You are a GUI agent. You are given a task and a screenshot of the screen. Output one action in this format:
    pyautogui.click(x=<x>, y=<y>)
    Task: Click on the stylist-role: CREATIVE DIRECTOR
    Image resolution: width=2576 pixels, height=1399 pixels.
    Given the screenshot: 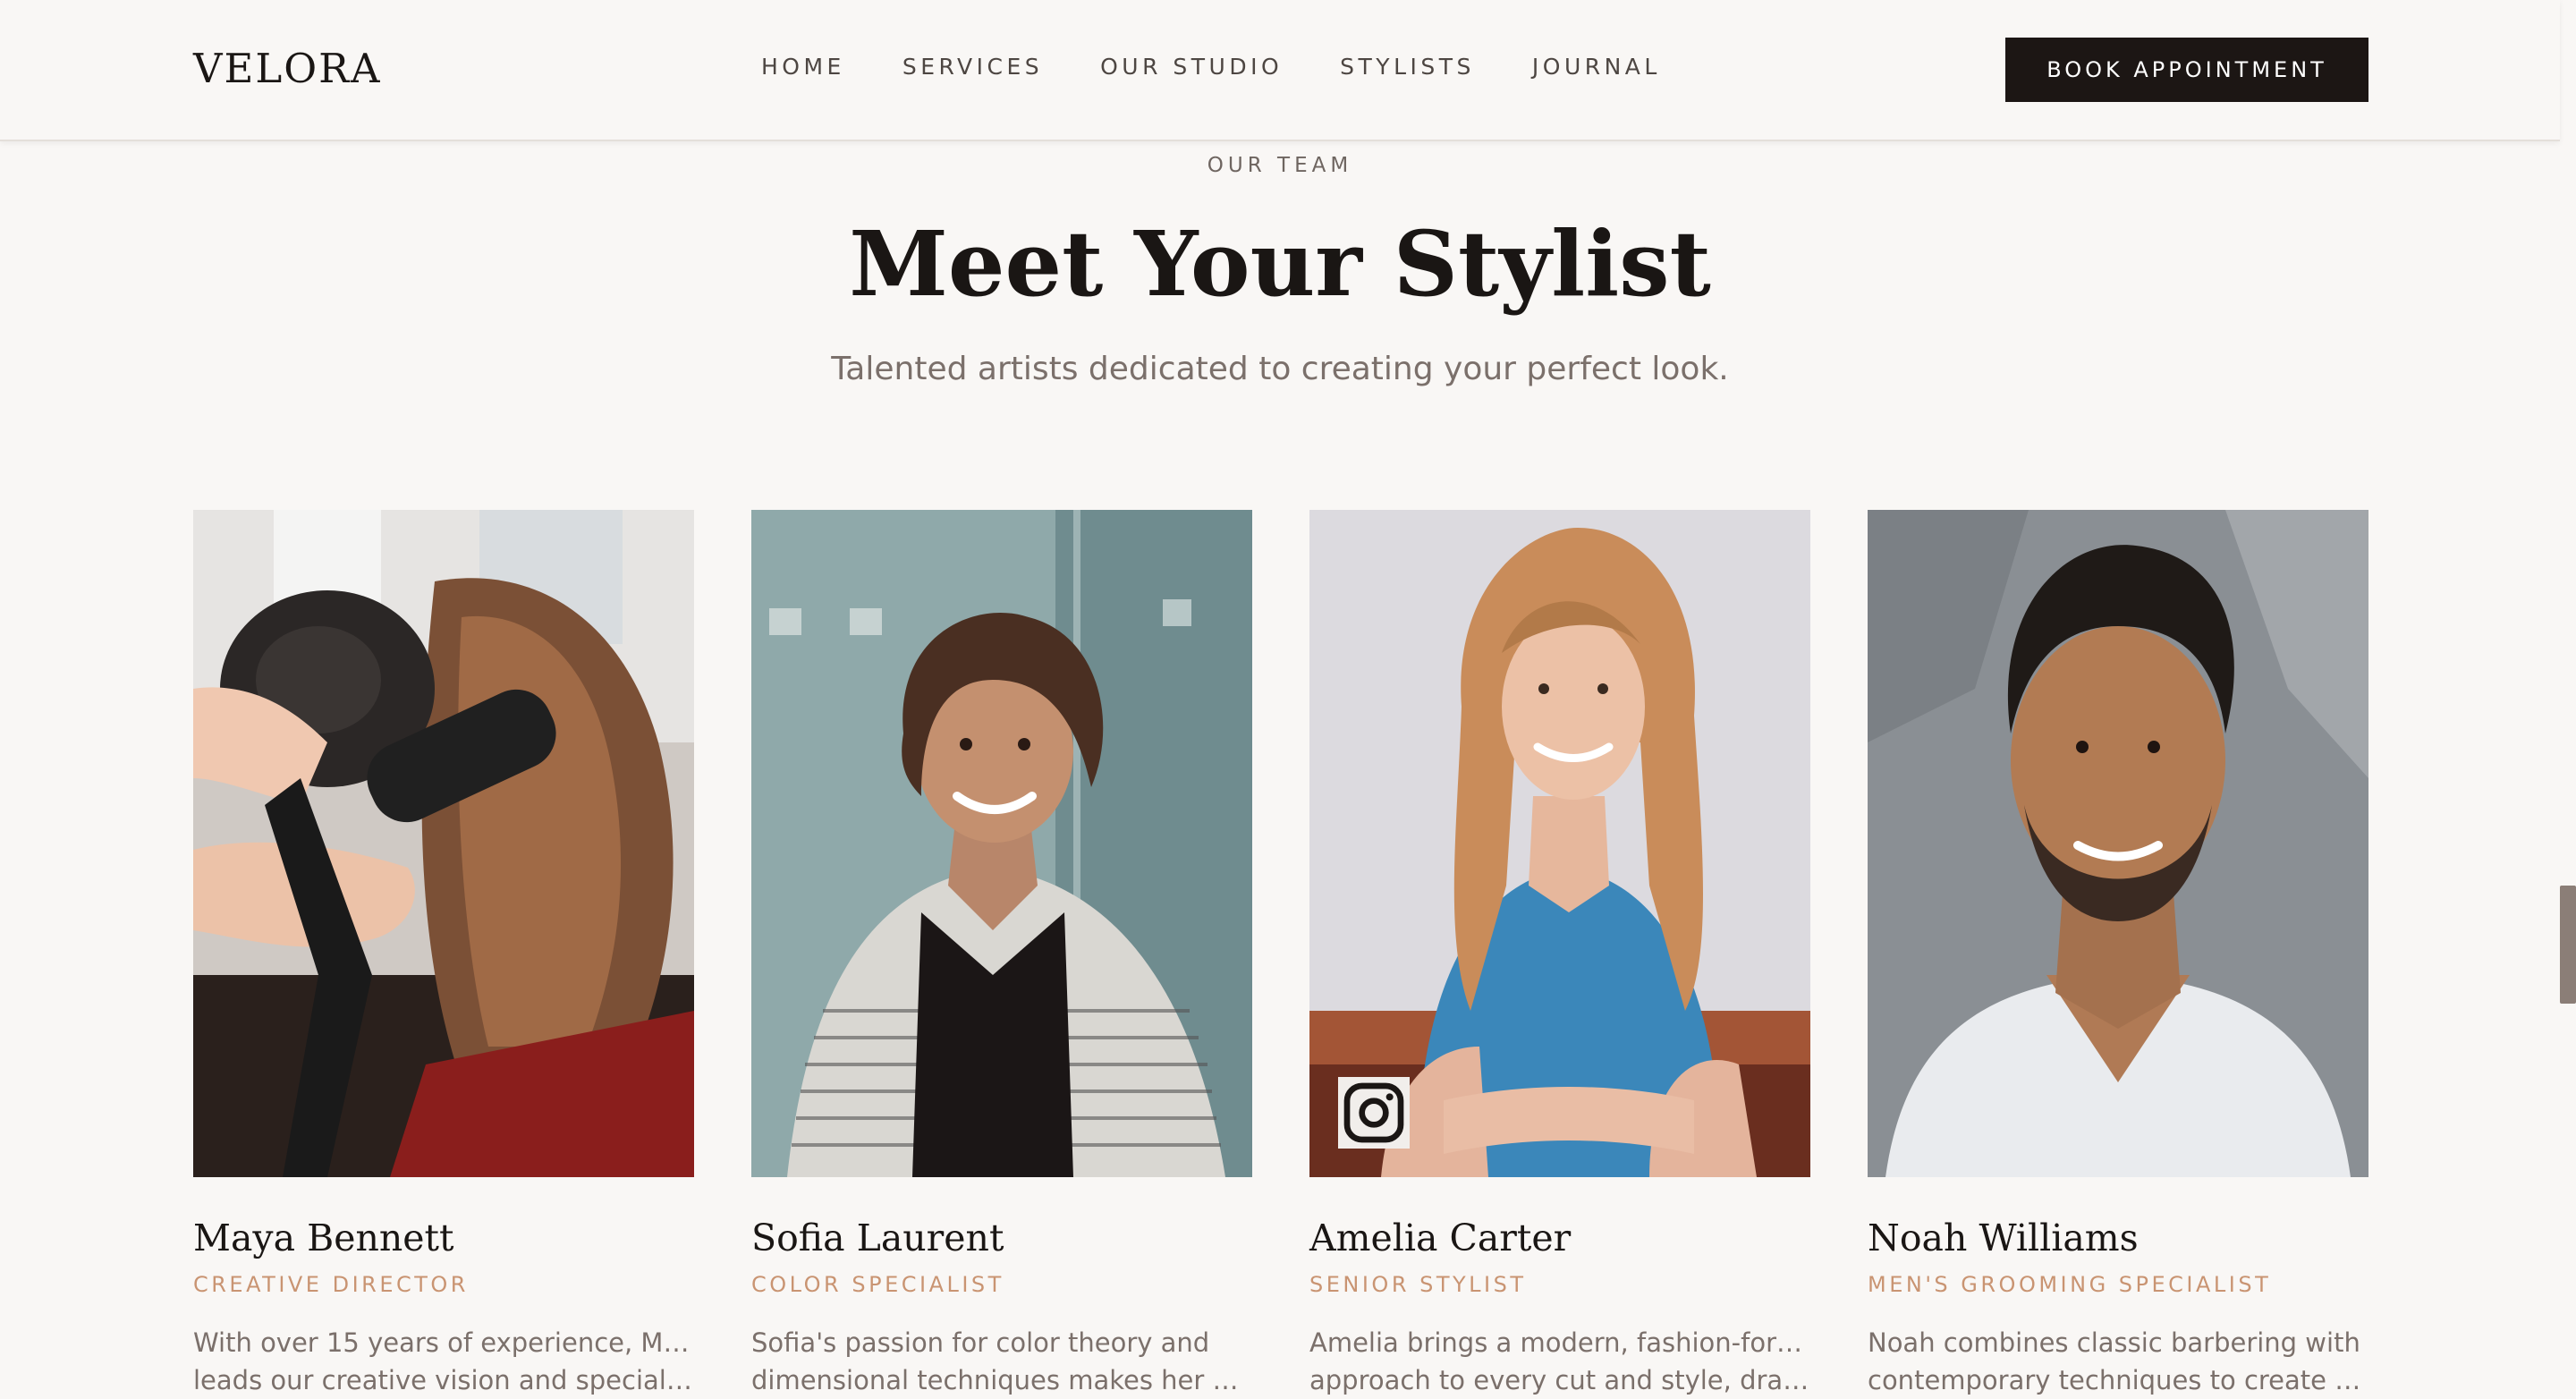 What is the action you would take?
    pyautogui.click(x=331, y=1284)
    